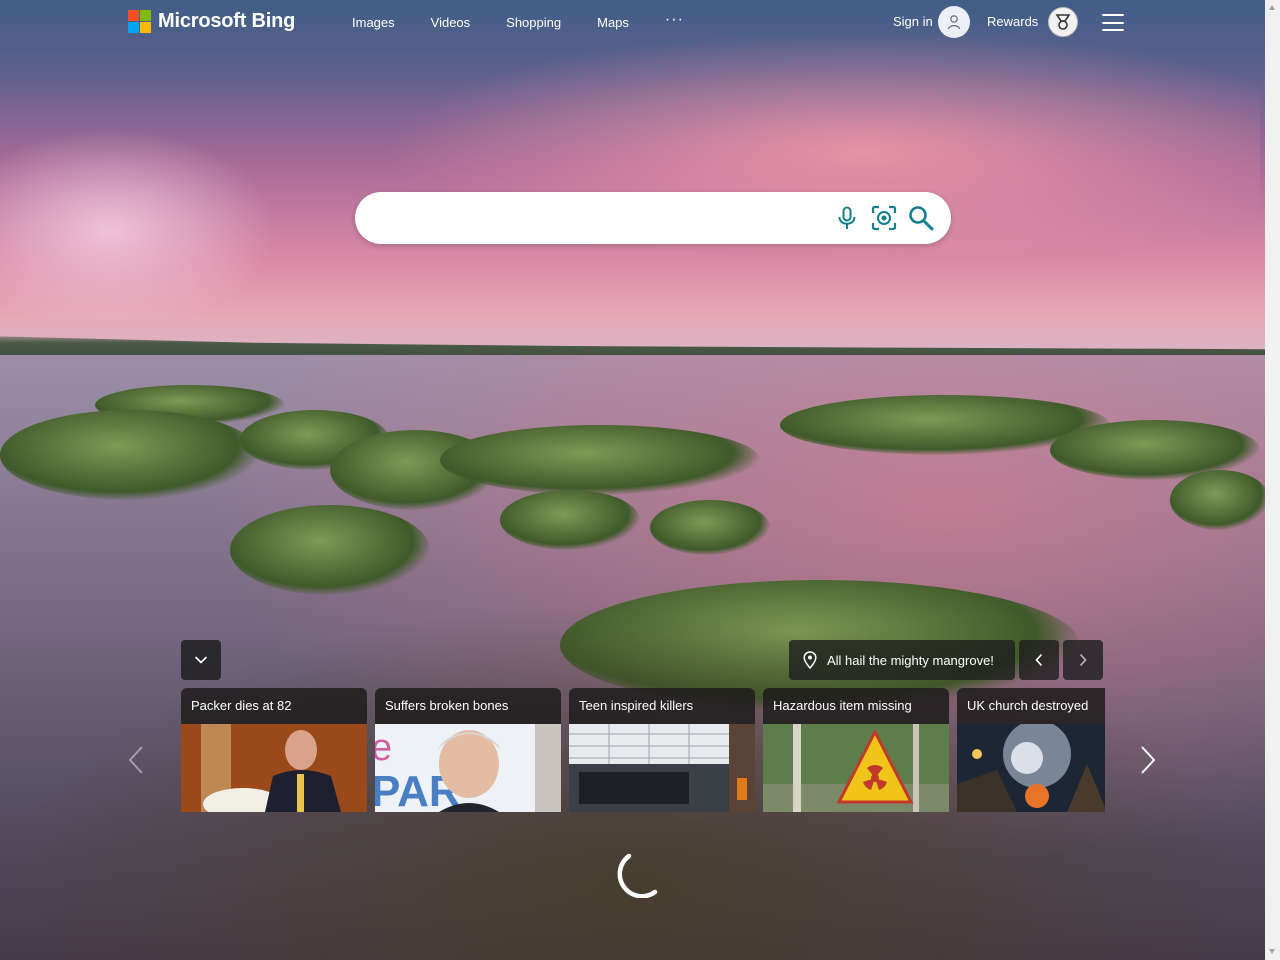 This screenshot has width=1280, height=960. I want to click on nav-maps: Maps, so click(613, 22).